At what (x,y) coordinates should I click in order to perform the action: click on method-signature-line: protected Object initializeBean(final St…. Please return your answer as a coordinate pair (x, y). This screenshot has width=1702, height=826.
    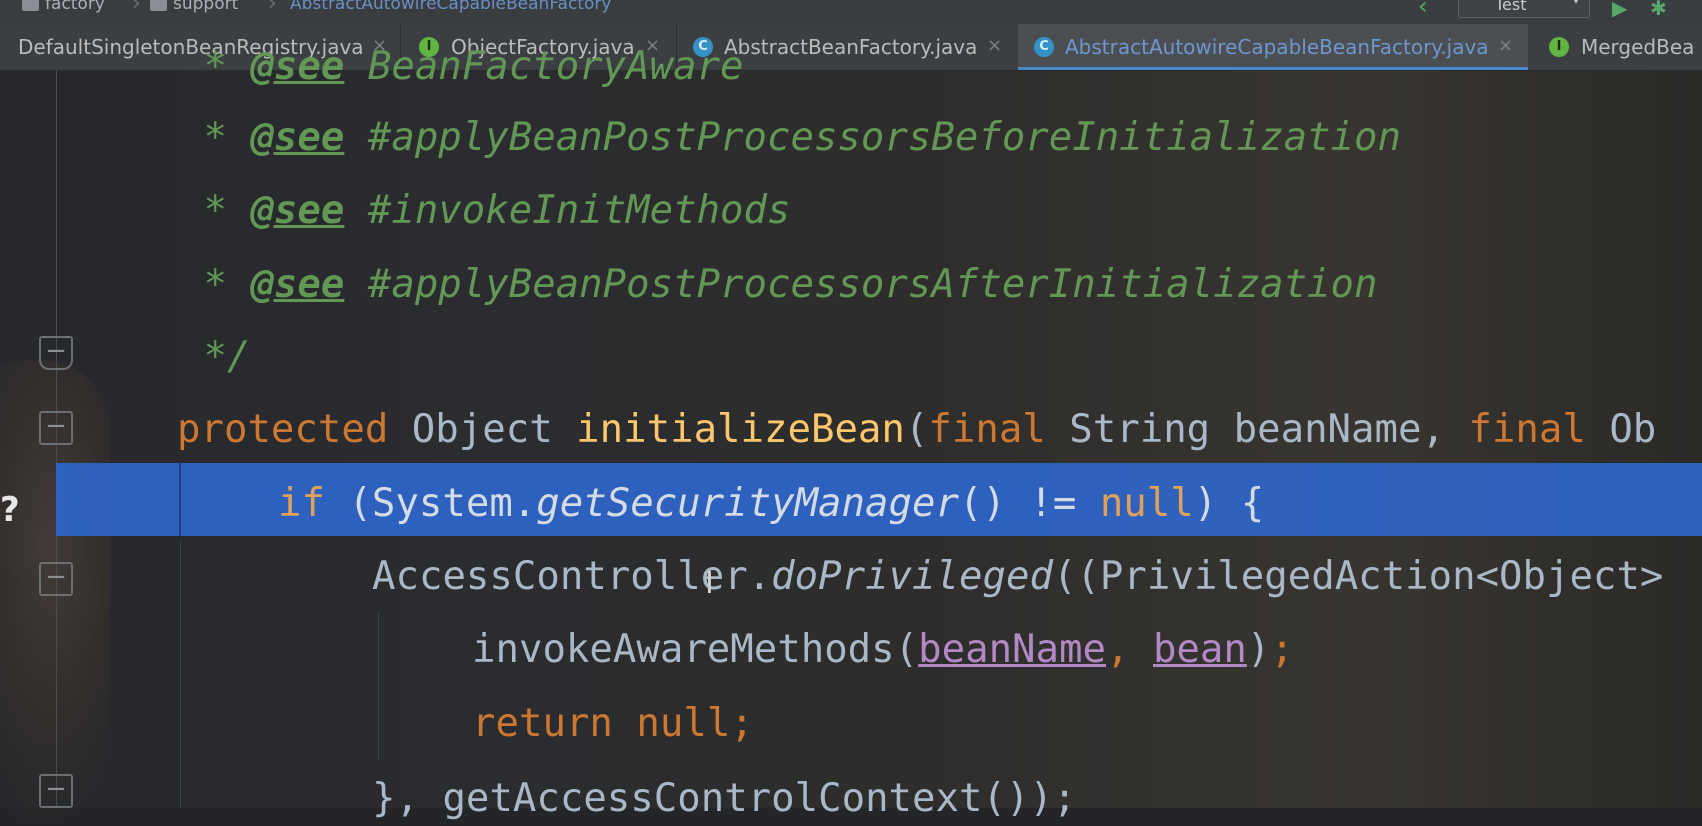
    Looking at the image, I should click on (916, 430).